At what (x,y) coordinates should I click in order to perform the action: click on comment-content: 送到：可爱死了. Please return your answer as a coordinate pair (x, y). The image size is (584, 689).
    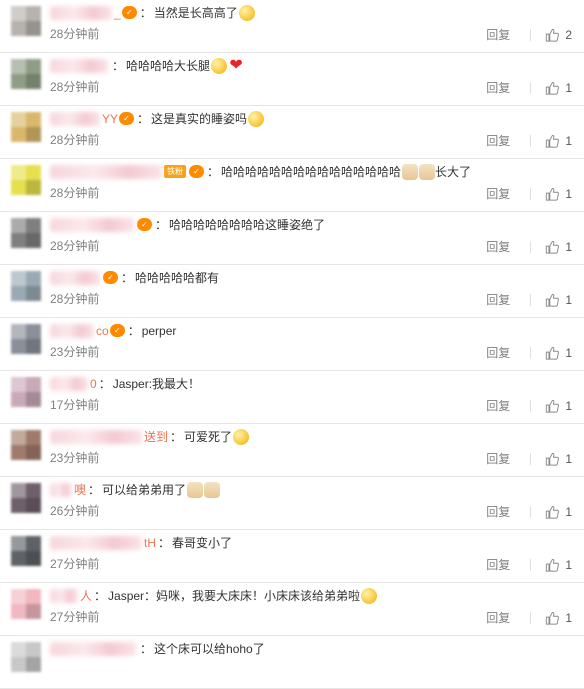
    Looking at the image, I should click on (150, 436).